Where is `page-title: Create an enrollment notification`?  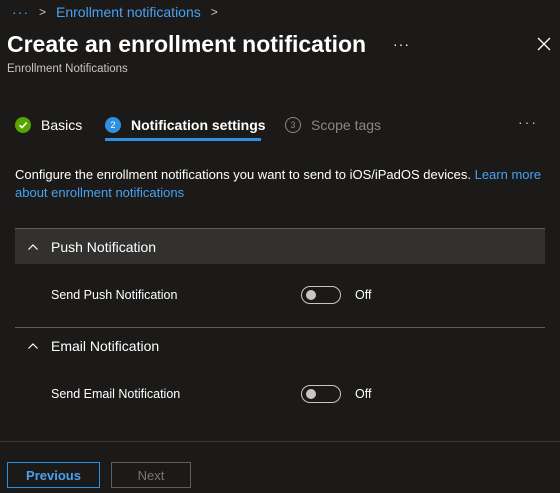 page-title: Create an enrollment notification is located at coordinates (187, 44).